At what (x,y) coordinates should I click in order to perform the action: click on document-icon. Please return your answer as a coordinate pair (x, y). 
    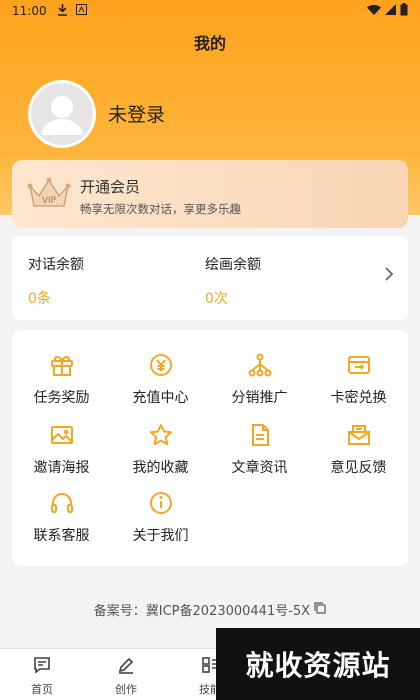
    Looking at the image, I should click on (260, 435).